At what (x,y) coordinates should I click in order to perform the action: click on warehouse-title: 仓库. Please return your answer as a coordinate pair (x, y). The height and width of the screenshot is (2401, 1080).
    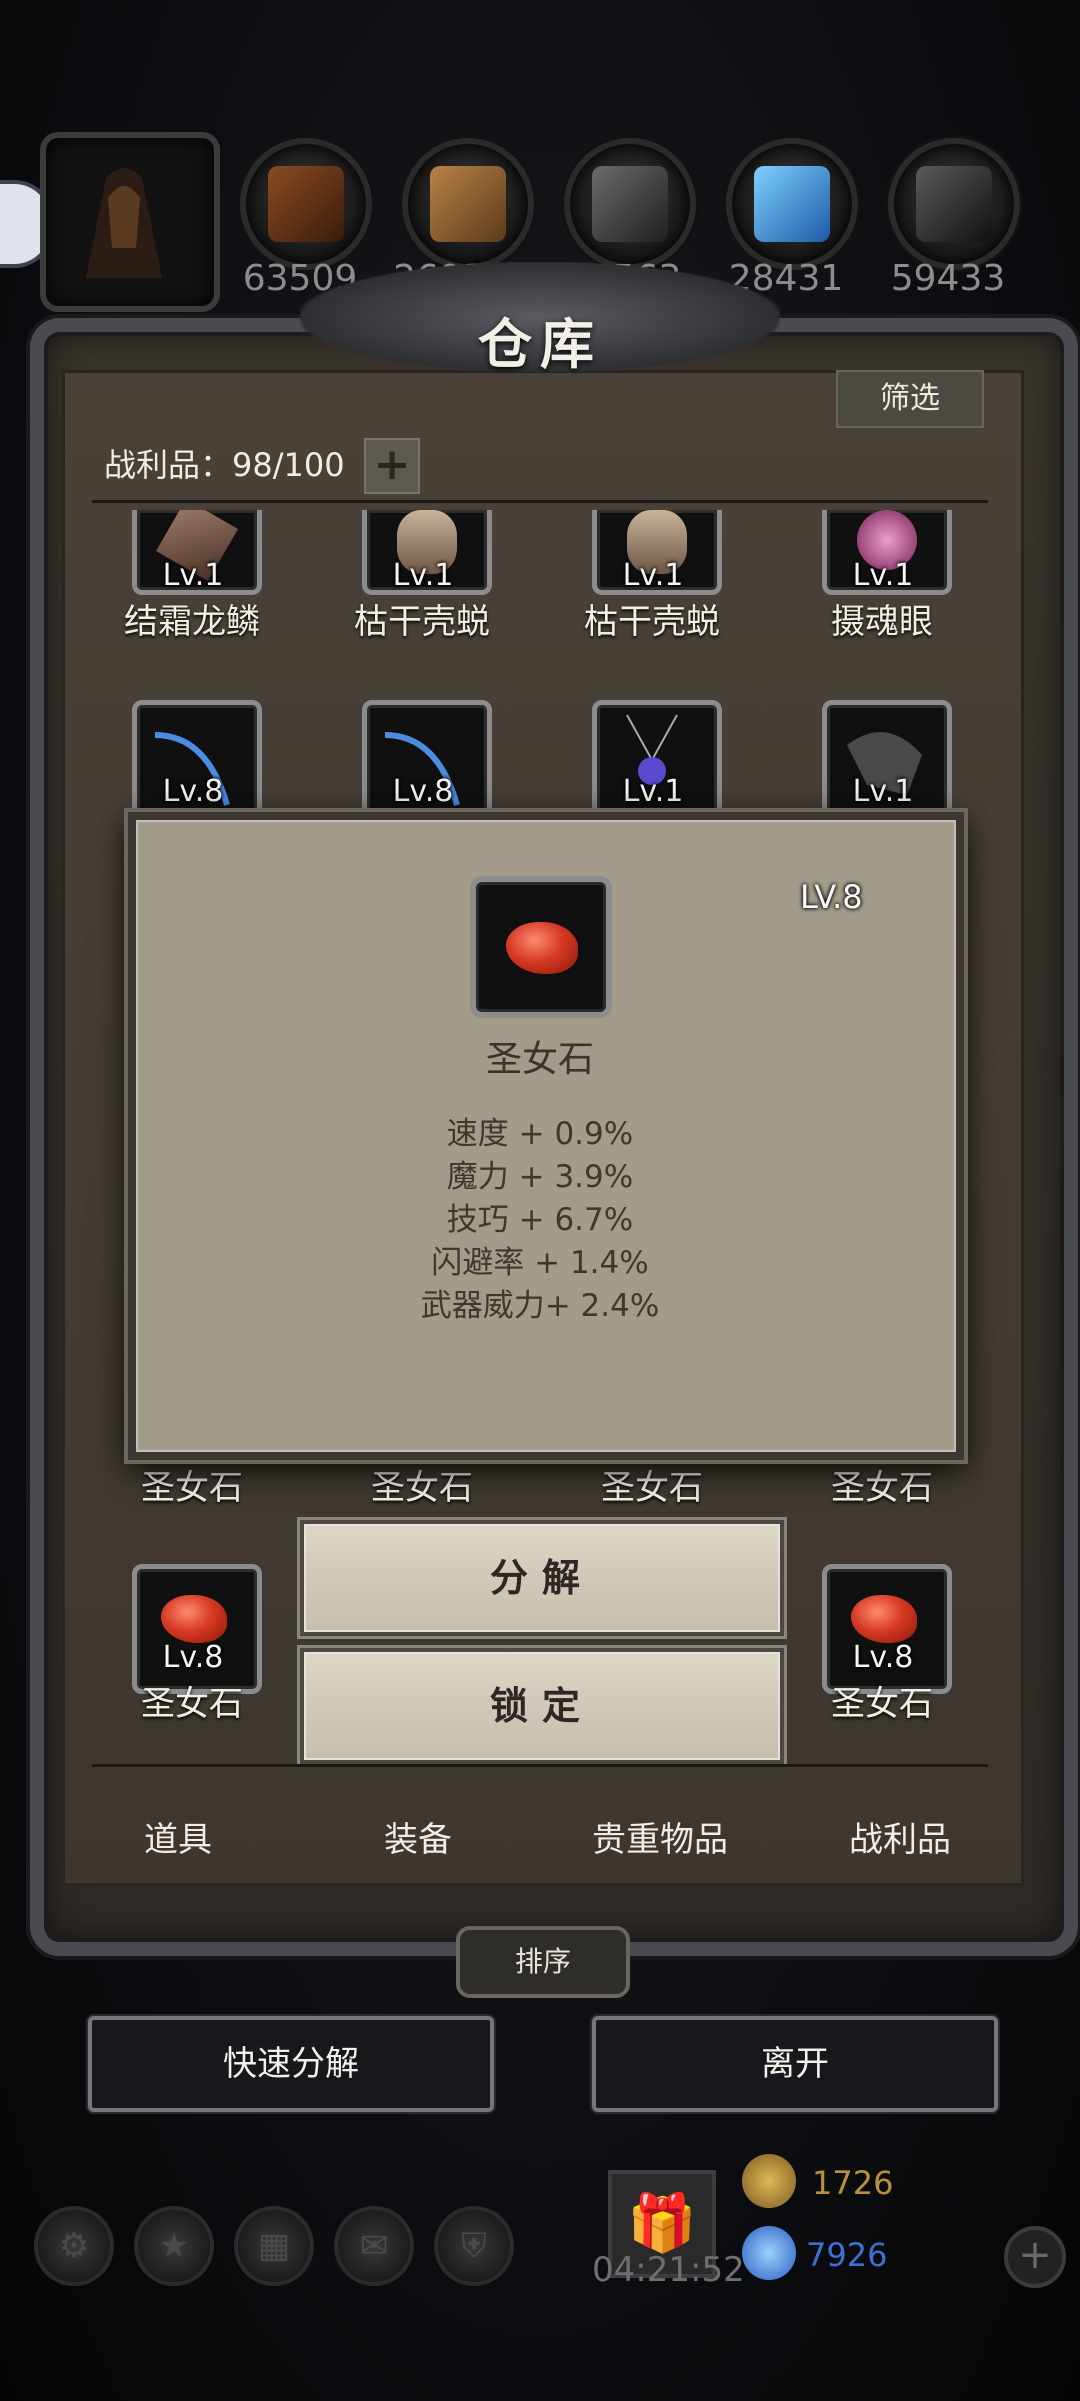
    Looking at the image, I should click on (540, 344).